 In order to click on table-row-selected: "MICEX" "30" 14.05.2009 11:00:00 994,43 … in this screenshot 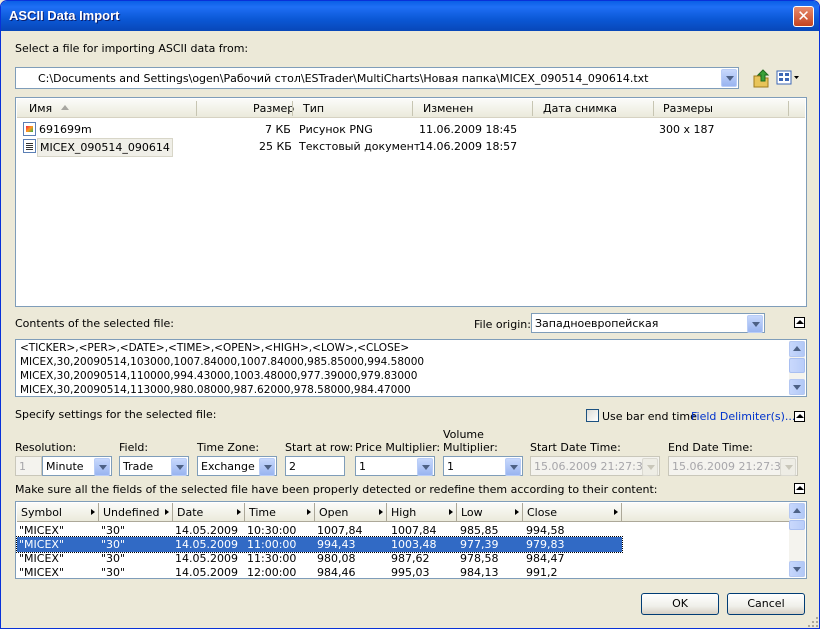, I will do `click(319, 544)`.